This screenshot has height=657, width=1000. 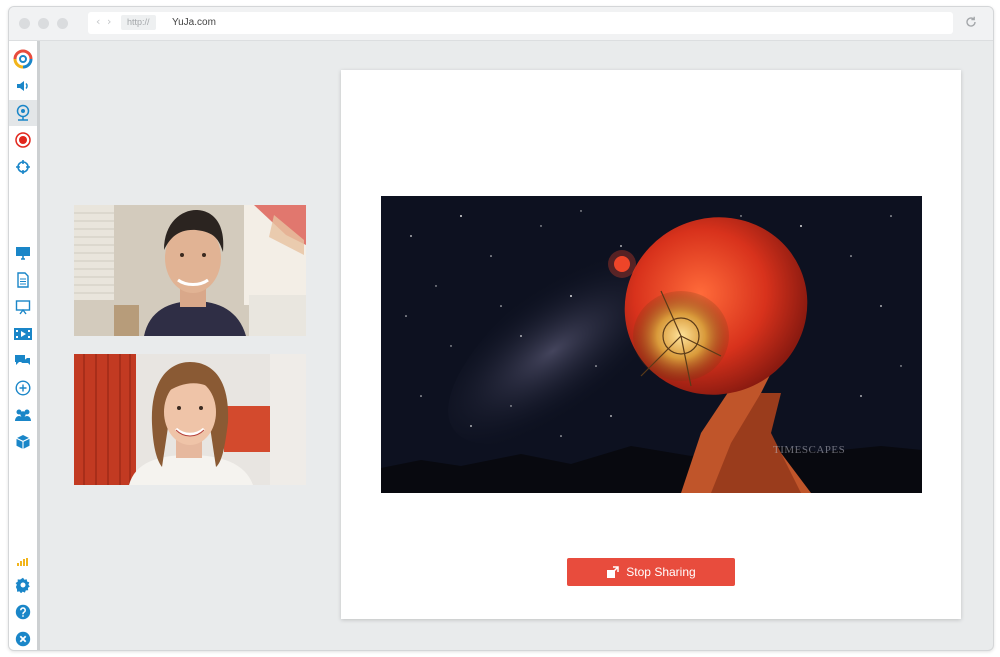 What do you see at coordinates (661, 572) in the screenshot?
I see `stop-sharing-label: Stop Sharing` at bounding box center [661, 572].